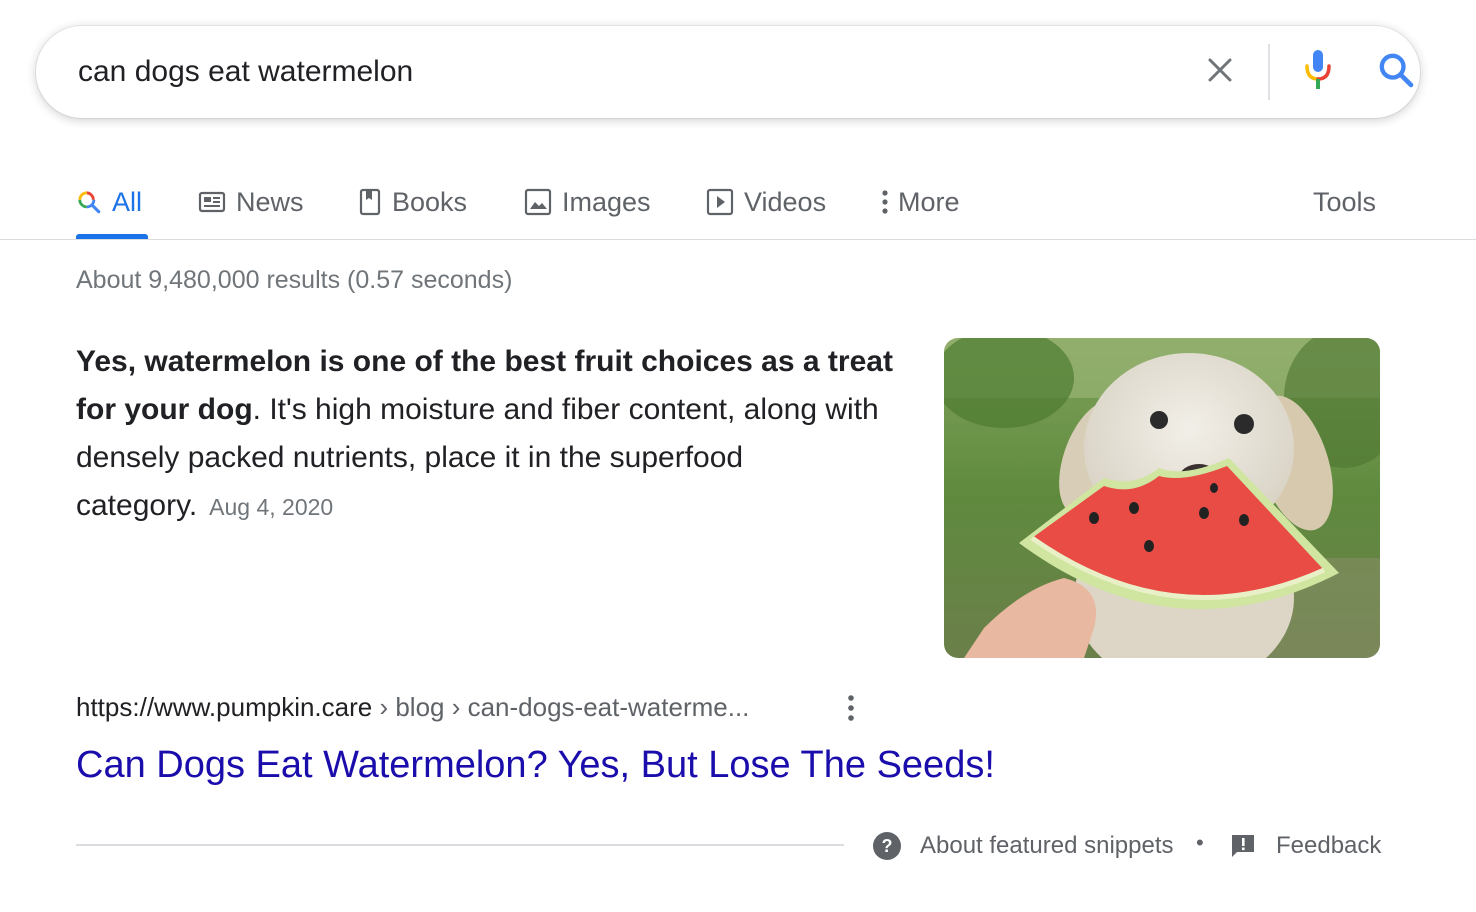 This screenshot has height=912, width=1476. I want to click on search-input, so click(618, 72).